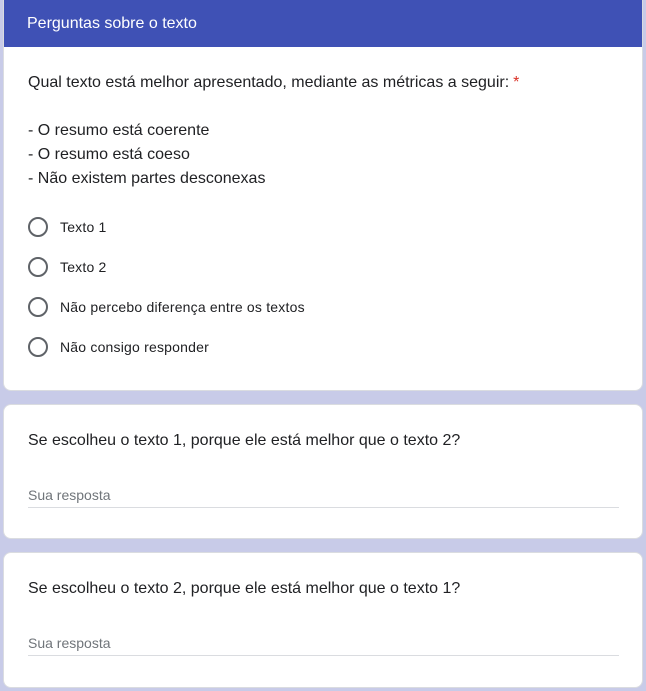  I want to click on description-line: - O resumo está coerente, so click(119, 130).